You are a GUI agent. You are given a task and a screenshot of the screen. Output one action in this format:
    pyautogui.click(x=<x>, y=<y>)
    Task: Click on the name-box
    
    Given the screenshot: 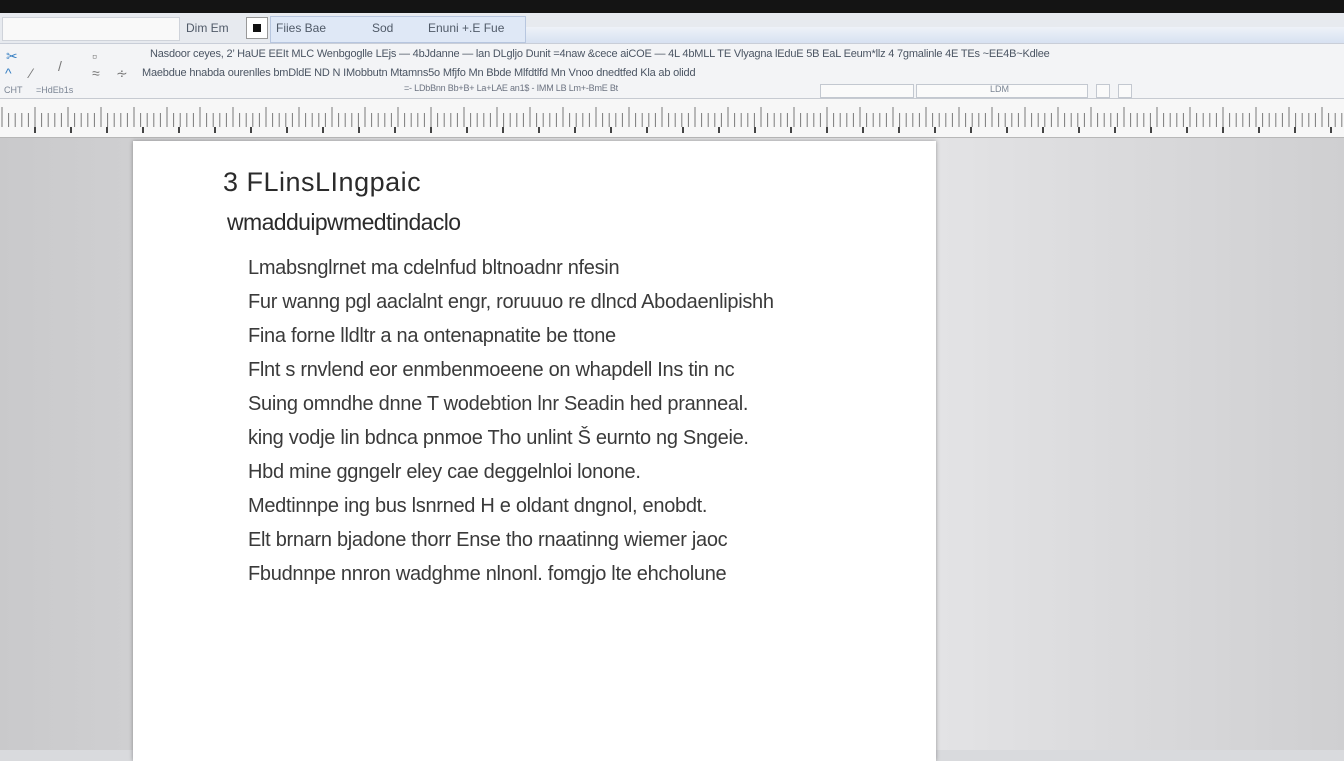 What is the action you would take?
    pyautogui.click(x=91, y=29)
    